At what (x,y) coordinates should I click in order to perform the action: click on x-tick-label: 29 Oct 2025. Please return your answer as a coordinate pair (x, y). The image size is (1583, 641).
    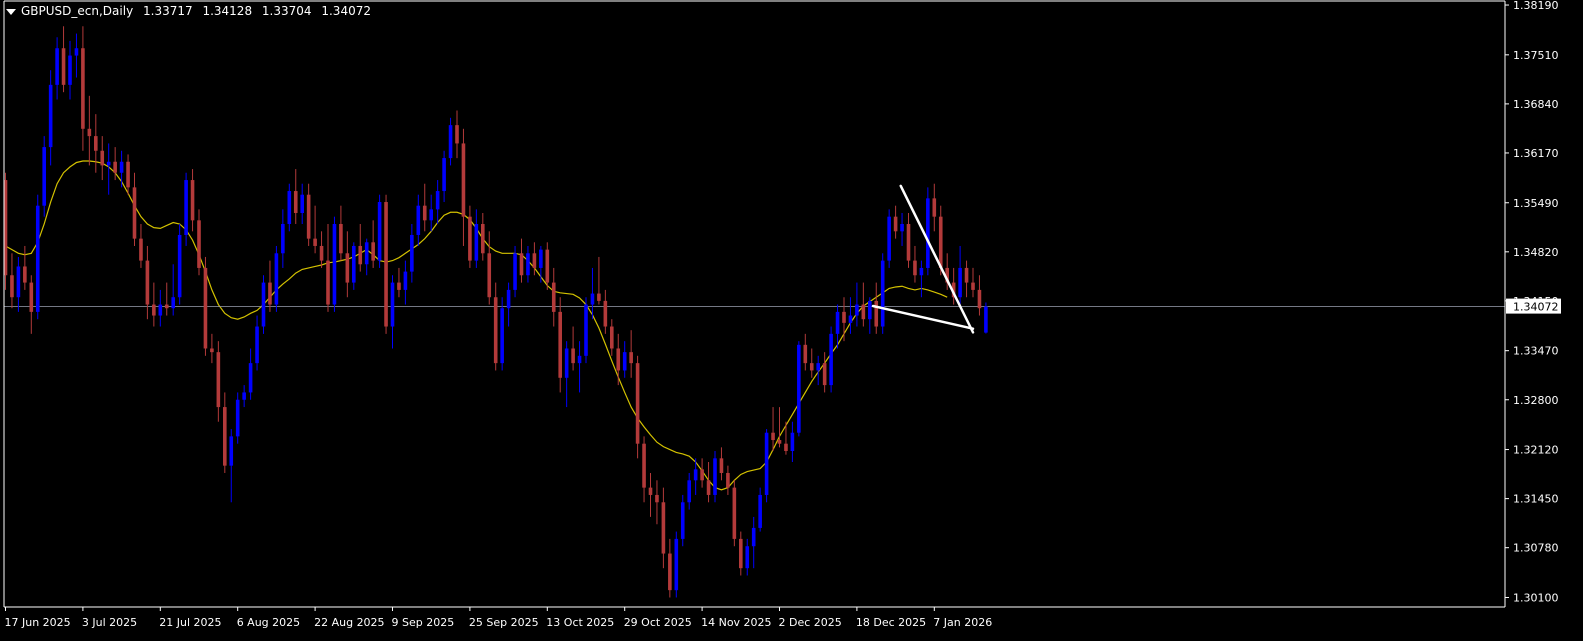
    Looking at the image, I should click on (658, 622).